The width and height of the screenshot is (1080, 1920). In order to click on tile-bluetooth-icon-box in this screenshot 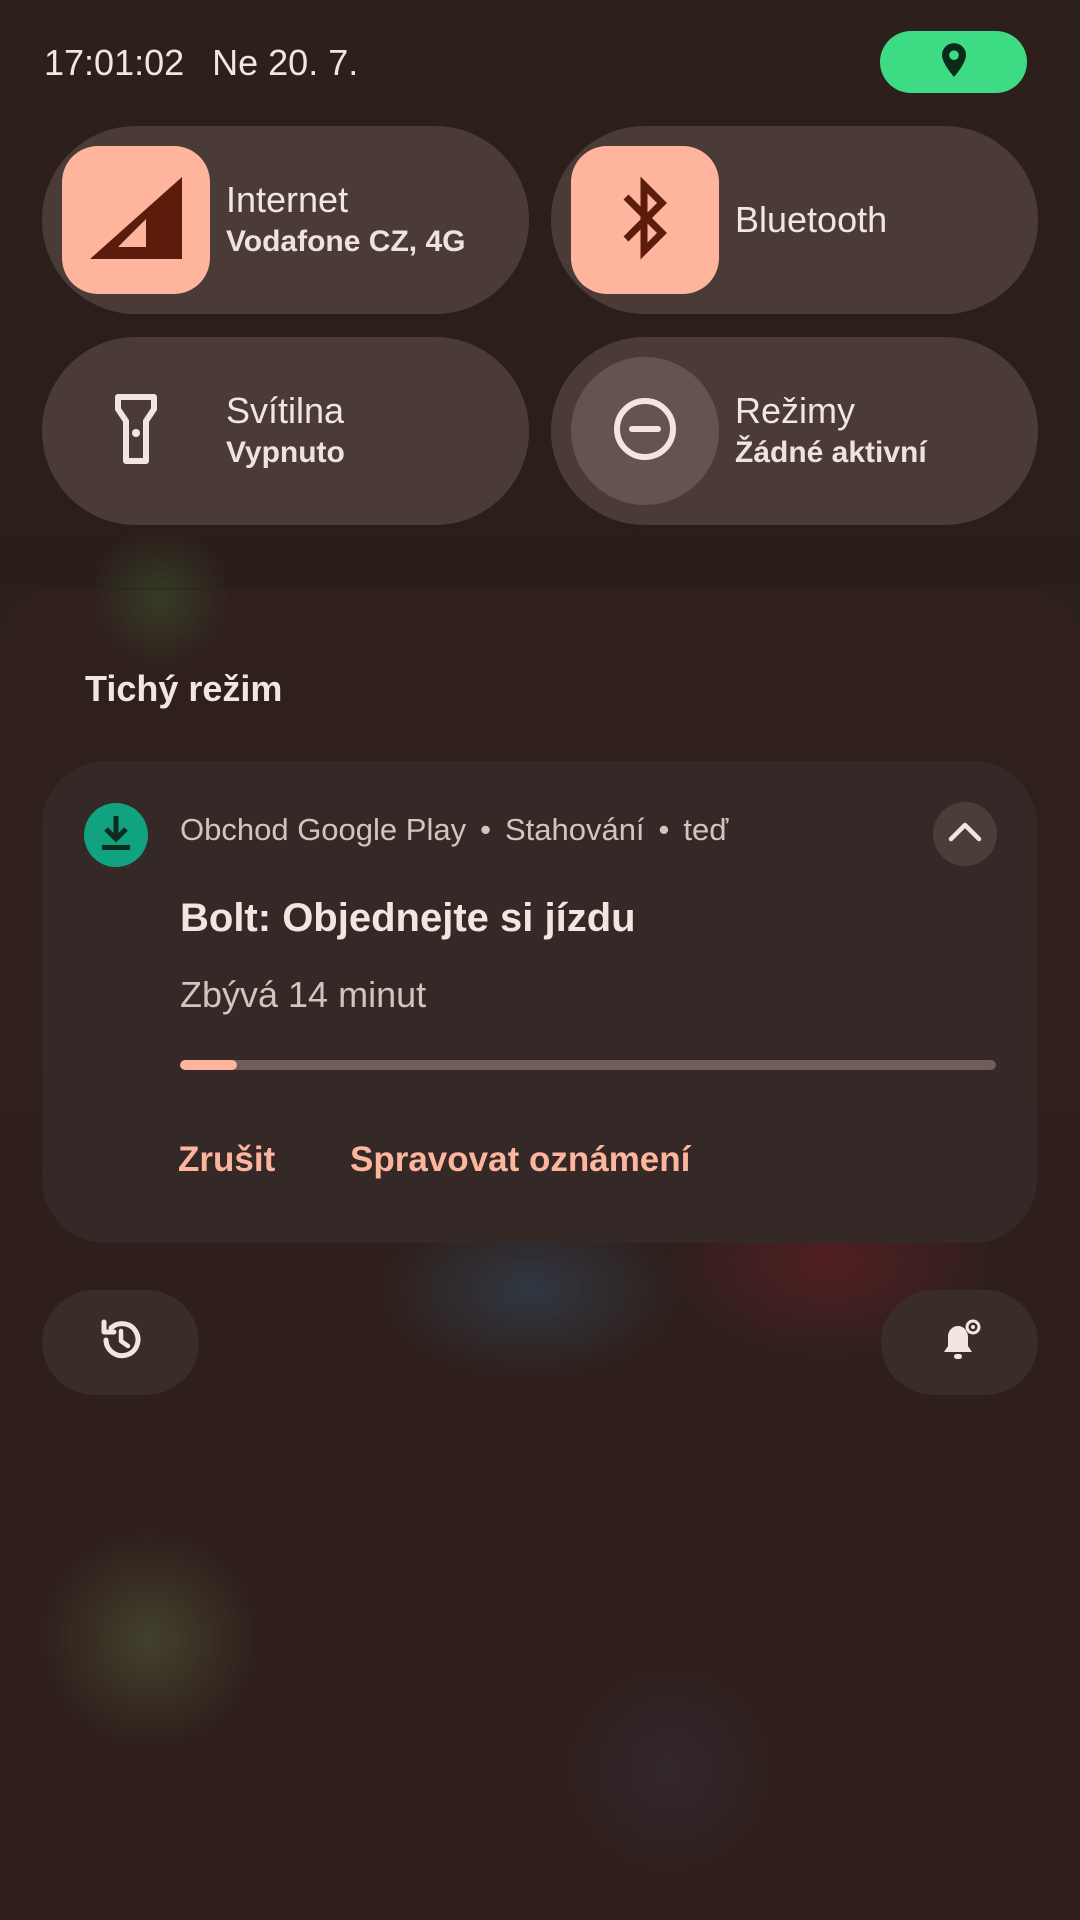, I will do `click(645, 220)`.